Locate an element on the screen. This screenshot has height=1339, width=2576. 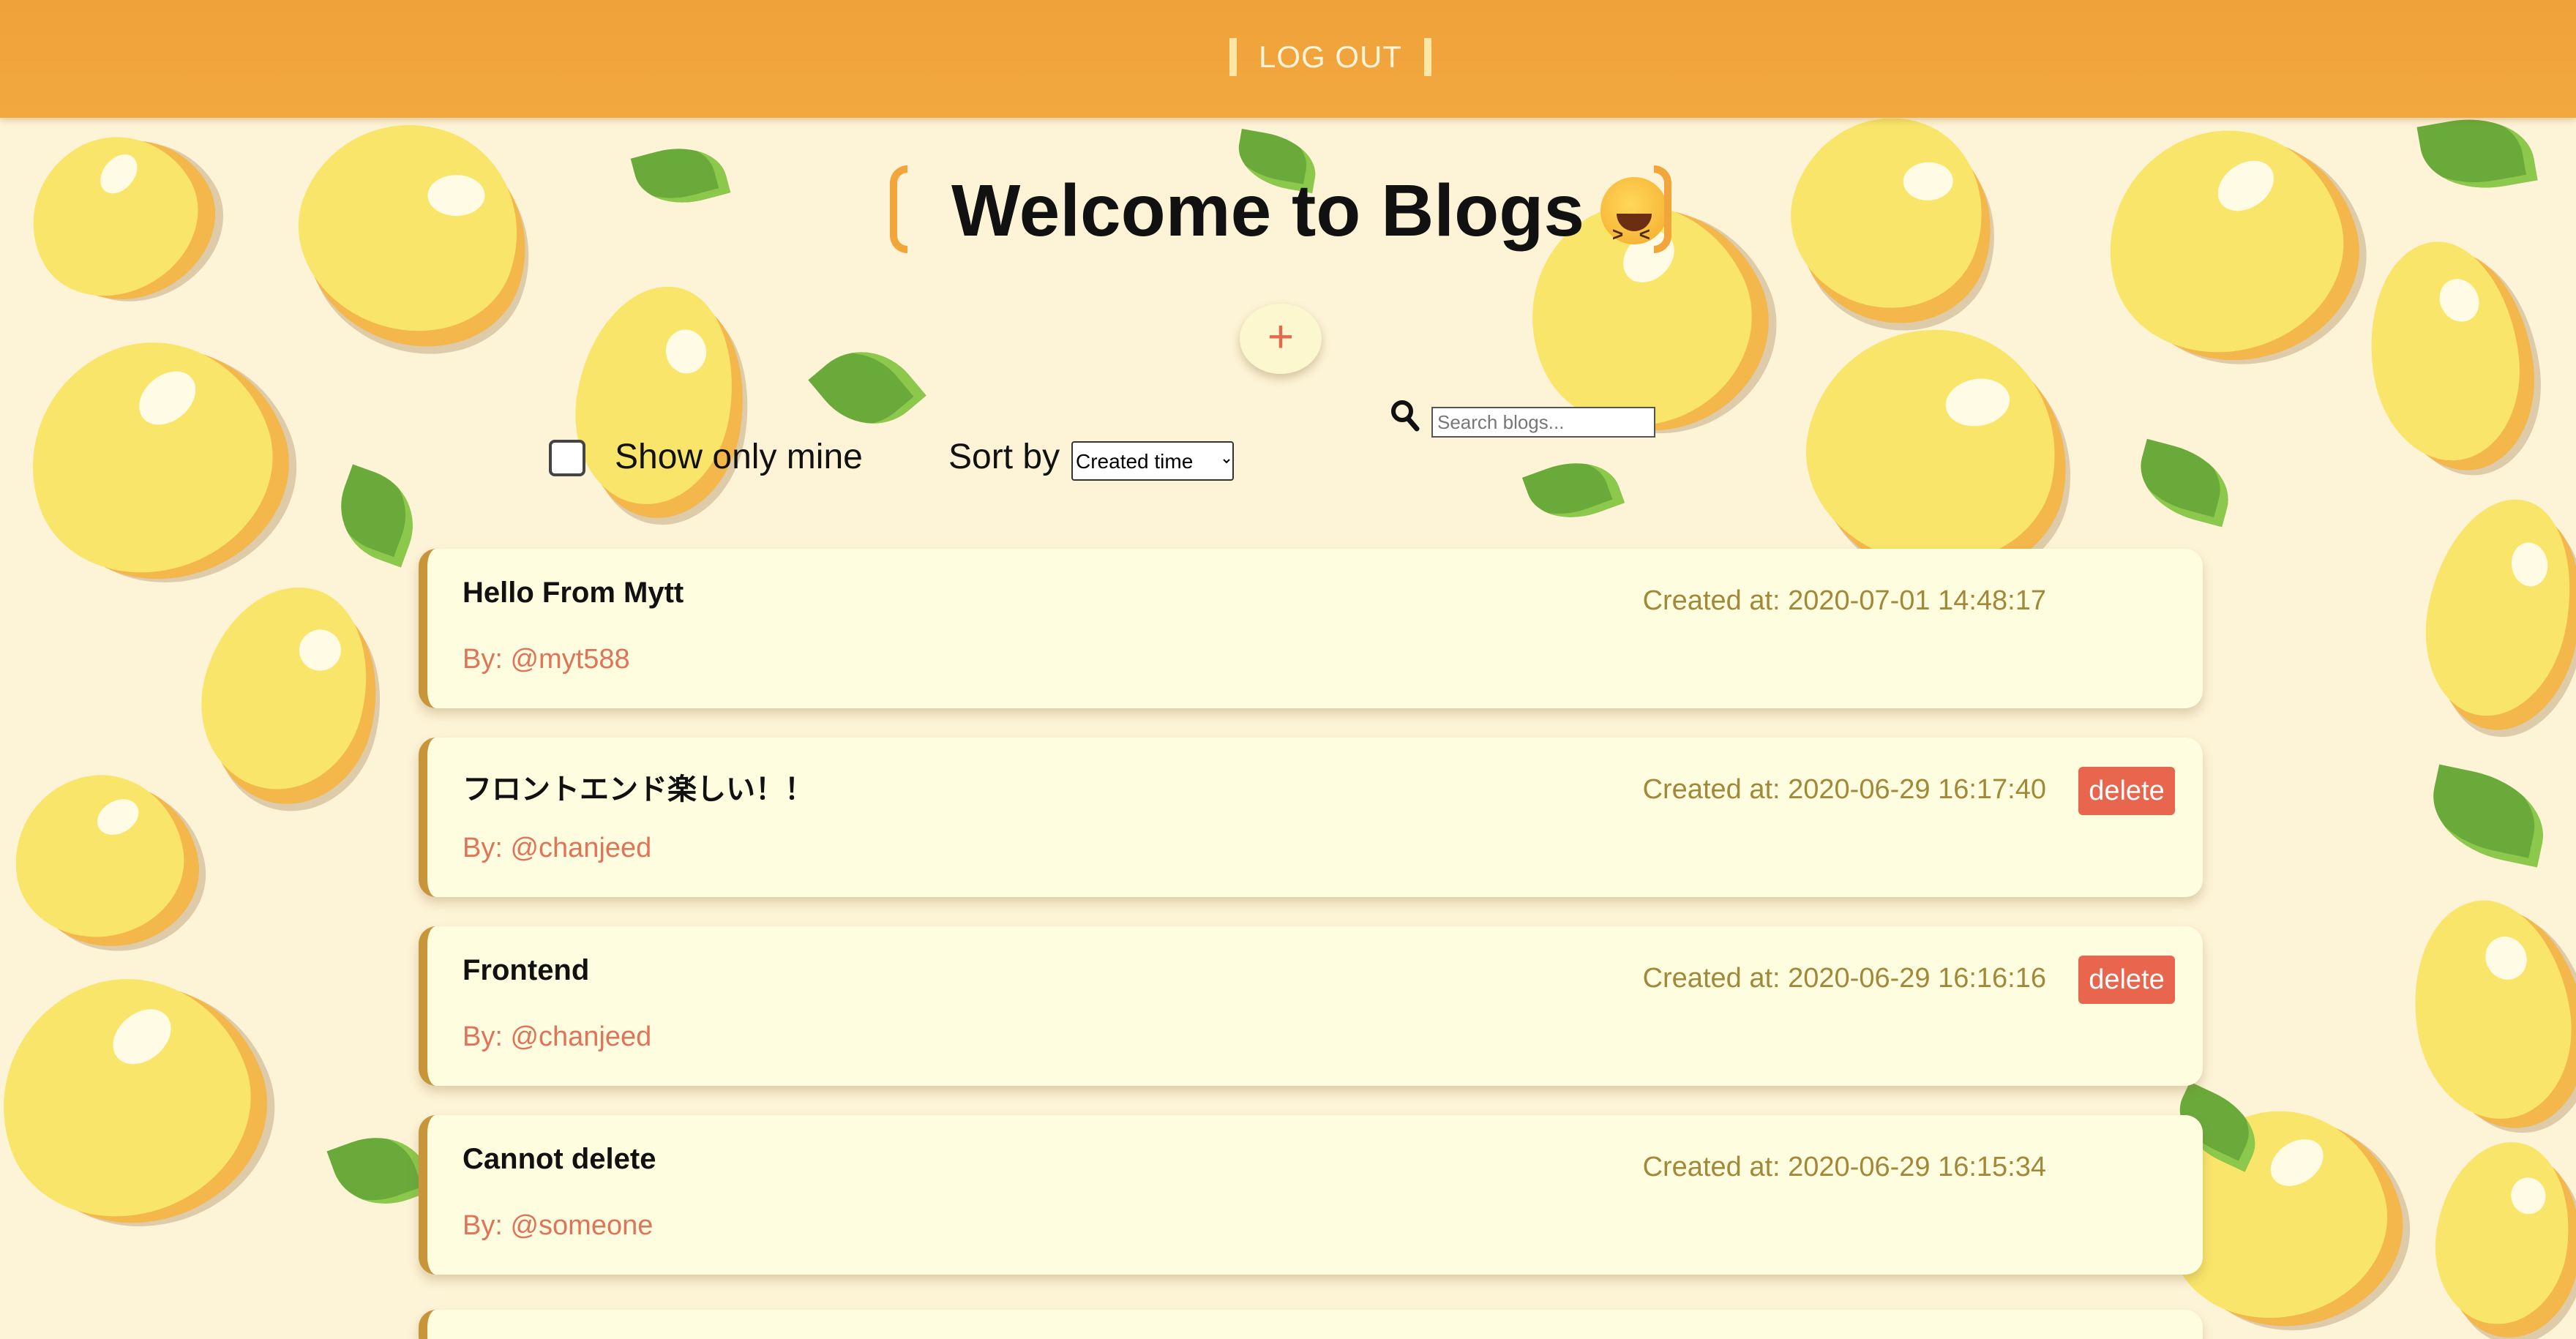
title-bracket-left is located at coordinates (898, 209).